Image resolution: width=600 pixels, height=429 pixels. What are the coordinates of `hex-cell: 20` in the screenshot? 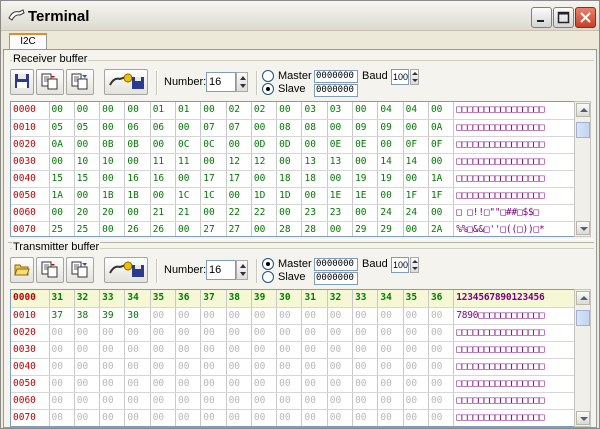 It's located at (112, 213).